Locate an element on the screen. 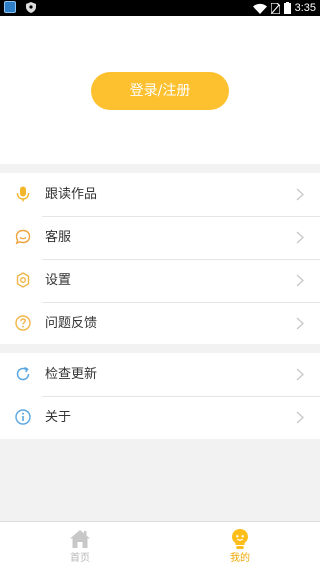 The image size is (320, 570). profile-bulb-icon is located at coordinates (240, 539).